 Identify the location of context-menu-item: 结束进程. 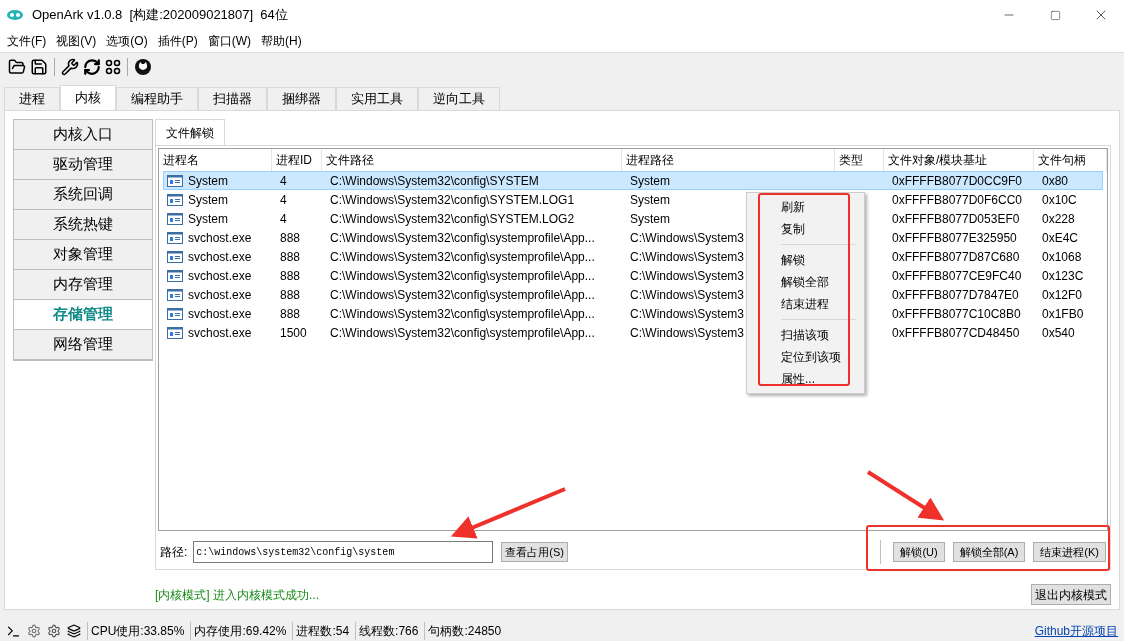
(805, 304).